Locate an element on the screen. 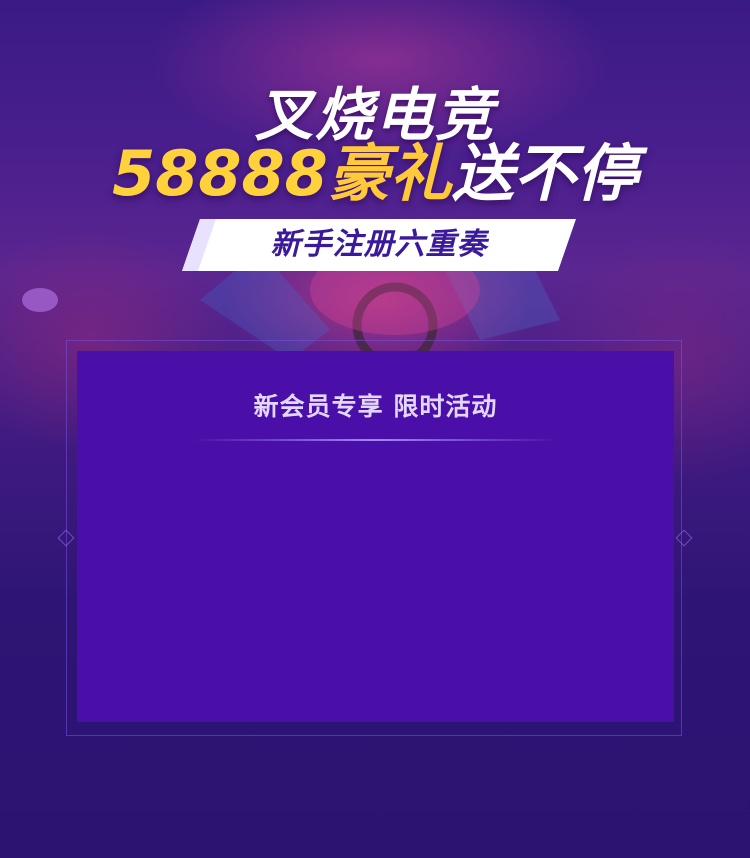 Image resolution: width=750 pixels, height=858 pixels. promo-headline: 58888豪礼送不停 is located at coordinates (375, 174).